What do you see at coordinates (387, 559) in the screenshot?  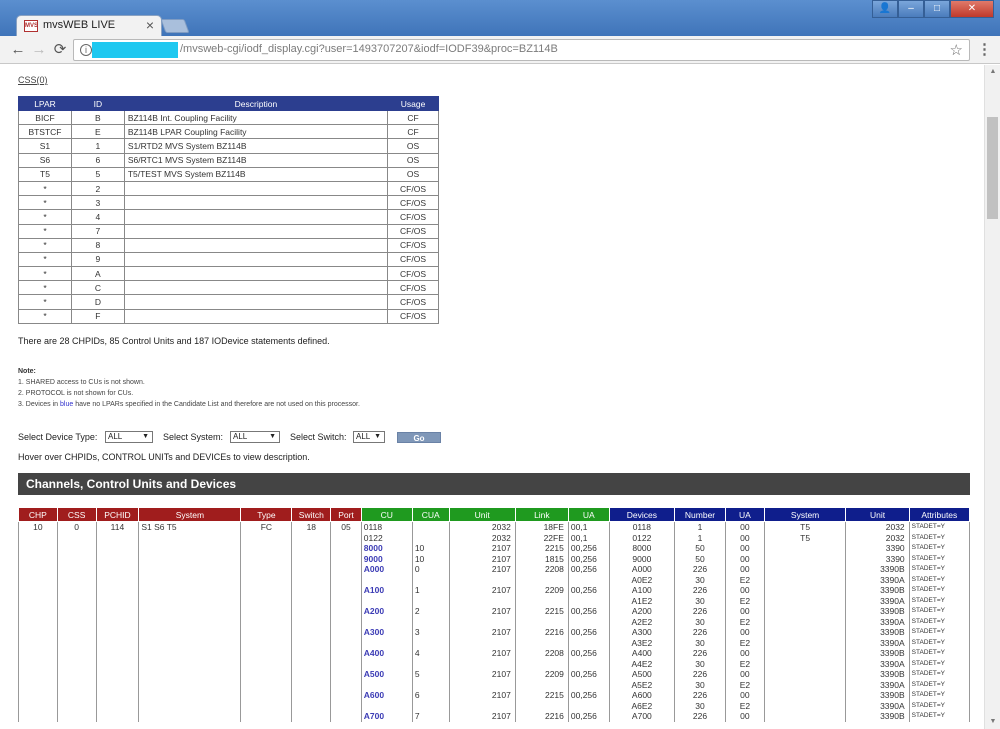 I see `control-unit: 9000` at bounding box center [387, 559].